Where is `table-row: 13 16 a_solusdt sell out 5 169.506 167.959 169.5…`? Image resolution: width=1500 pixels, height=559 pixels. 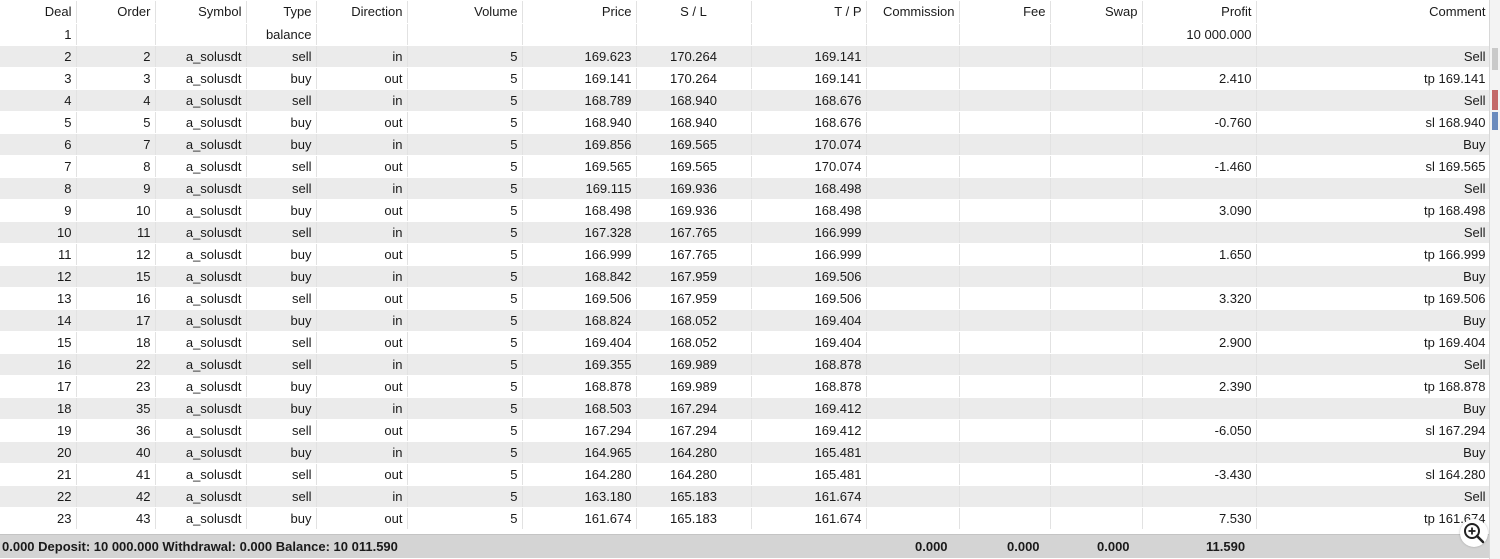
table-row: 13 16 a_solusdt sell out 5 169.506 167.959 169.5… is located at coordinates (745, 298).